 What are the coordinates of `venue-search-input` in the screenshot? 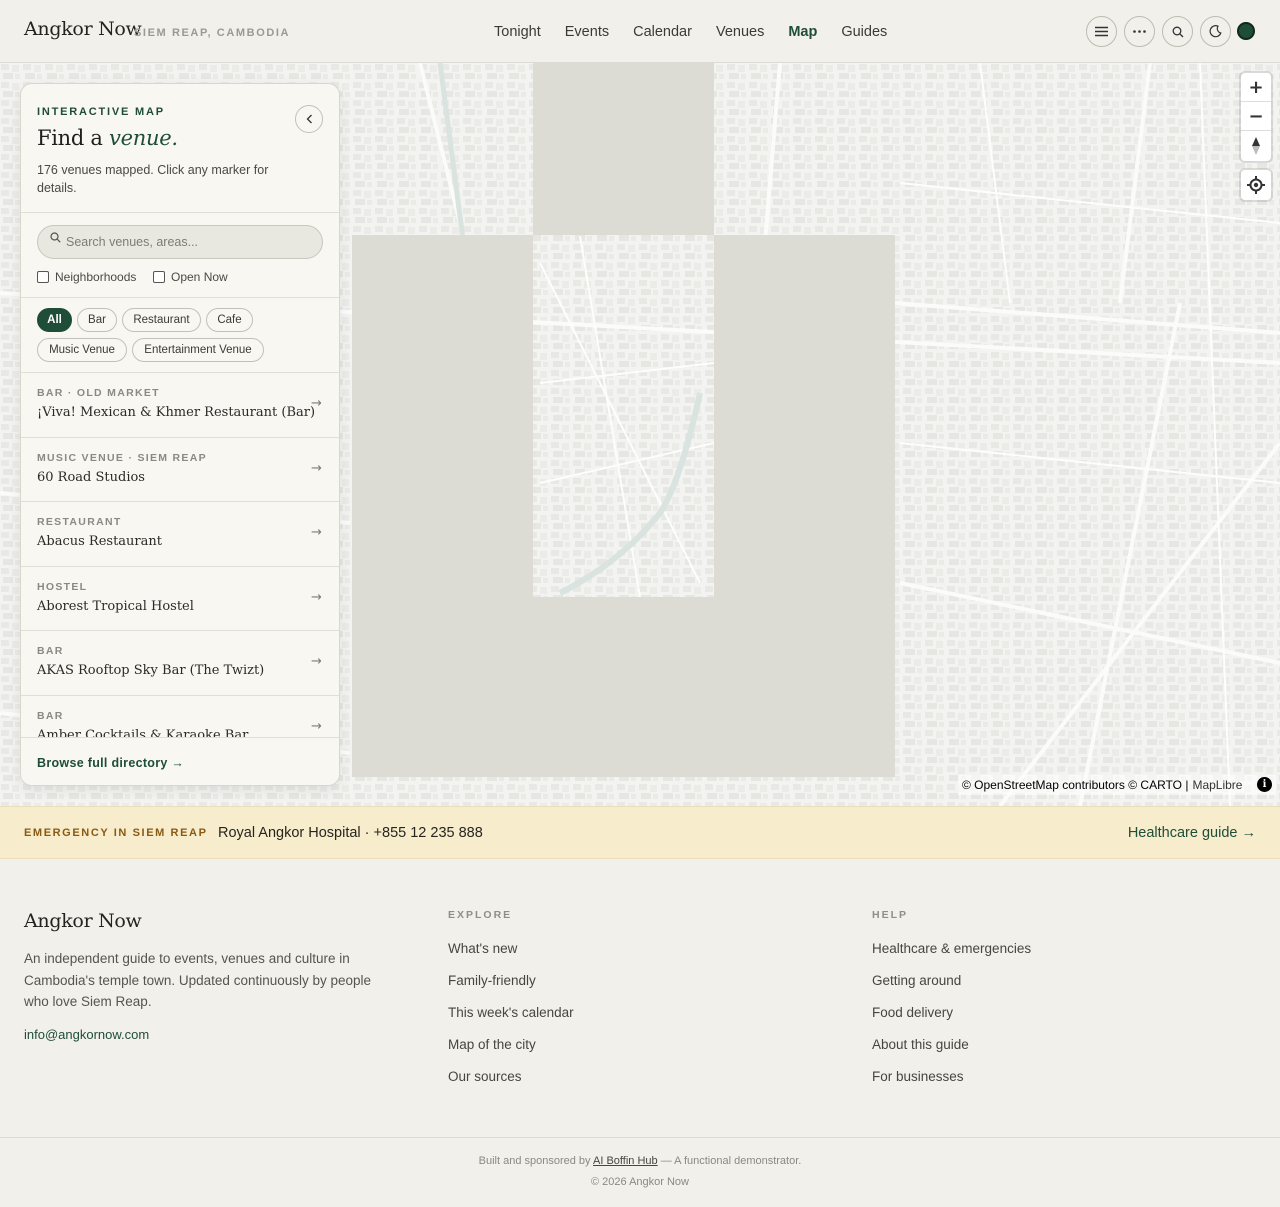 It's located at (191, 241).